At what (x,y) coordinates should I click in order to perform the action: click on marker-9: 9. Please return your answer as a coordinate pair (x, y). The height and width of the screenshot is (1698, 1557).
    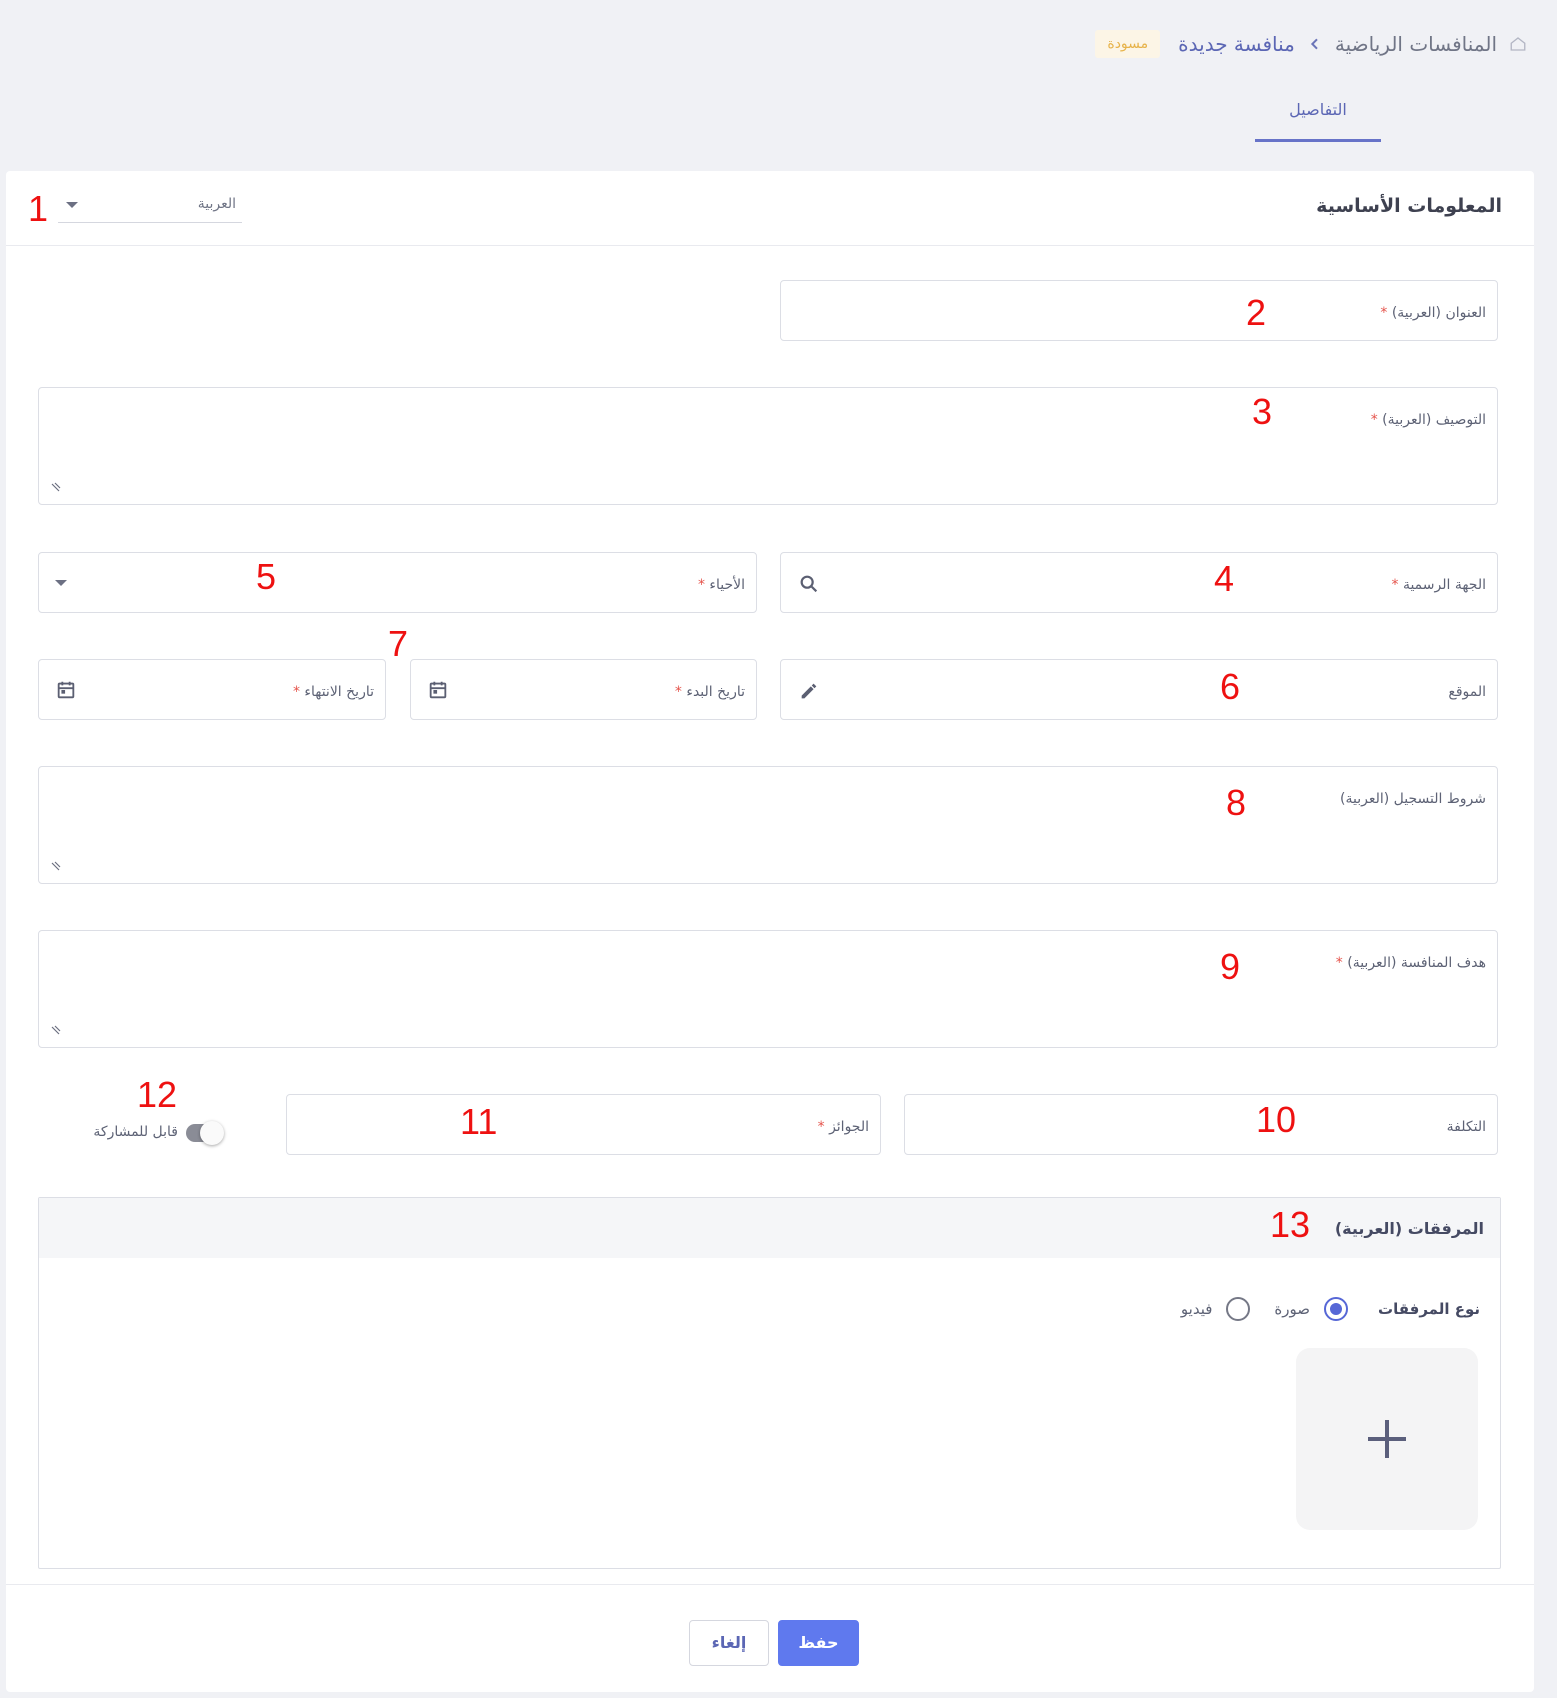
    Looking at the image, I should click on (1230, 966).